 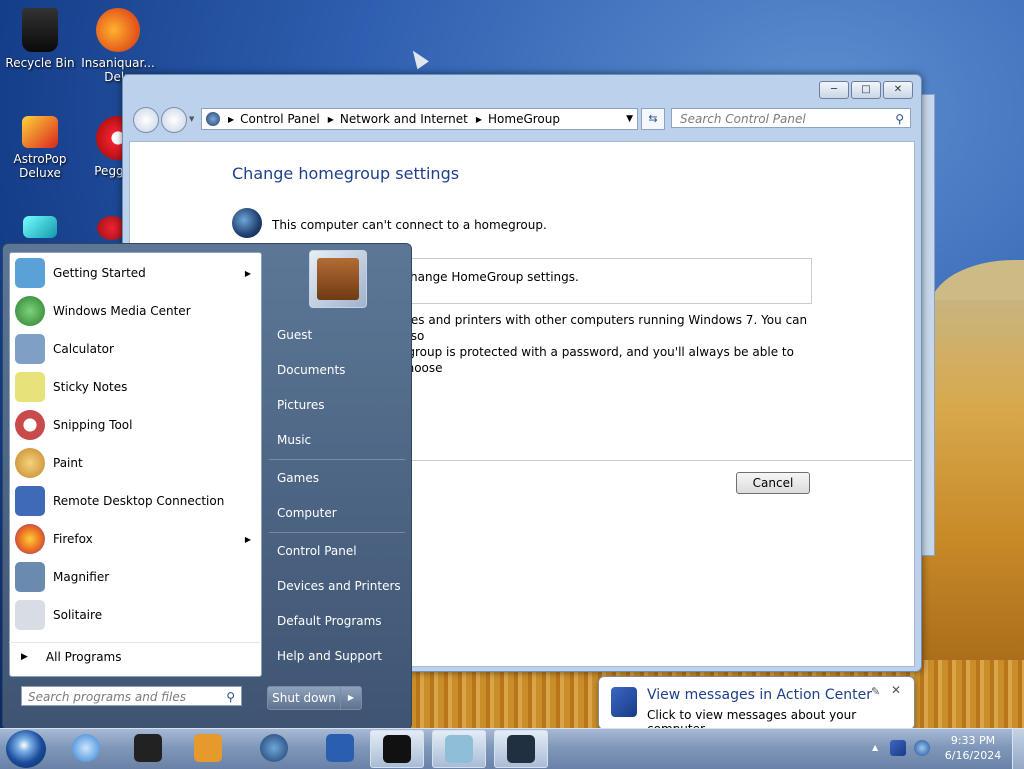 What do you see at coordinates (922, 748) in the screenshot?
I see `network-icon` at bounding box center [922, 748].